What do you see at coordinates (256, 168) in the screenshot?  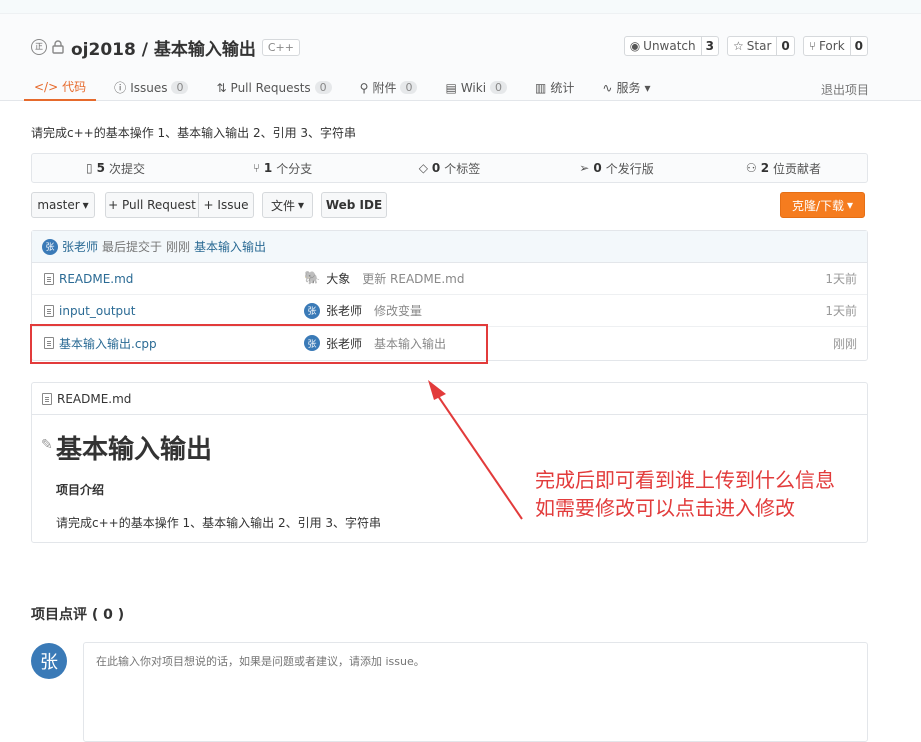 I see `branch-icon: ⑂` at bounding box center [256, 168].